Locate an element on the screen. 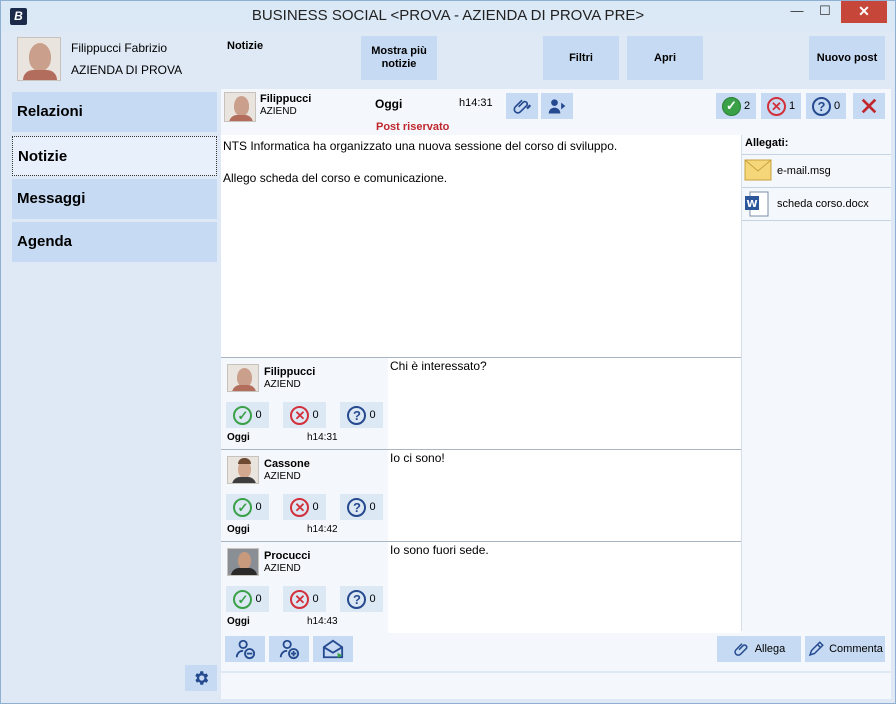  show-more-news-label-2: notizie is located at coordinates (399, 64).